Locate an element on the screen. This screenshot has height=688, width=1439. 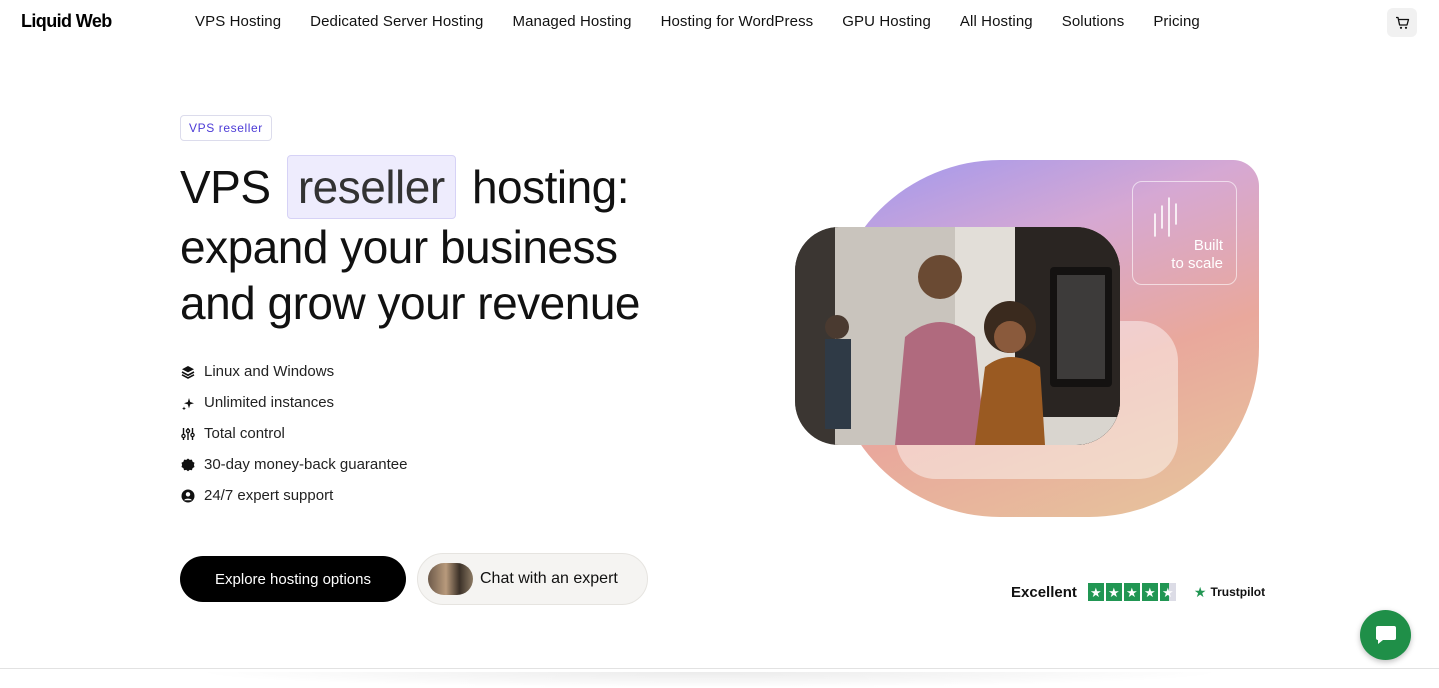
feature-item: Linux and Windows is located at coordinates (293, 371).